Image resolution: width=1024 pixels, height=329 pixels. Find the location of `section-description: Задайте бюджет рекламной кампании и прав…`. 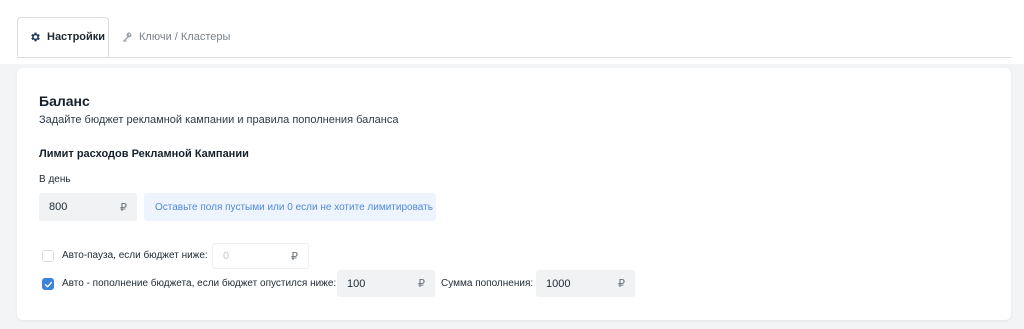

section-description: Задайте бюджет рекламной кампании и прав… is located at coordinates (219, 120).